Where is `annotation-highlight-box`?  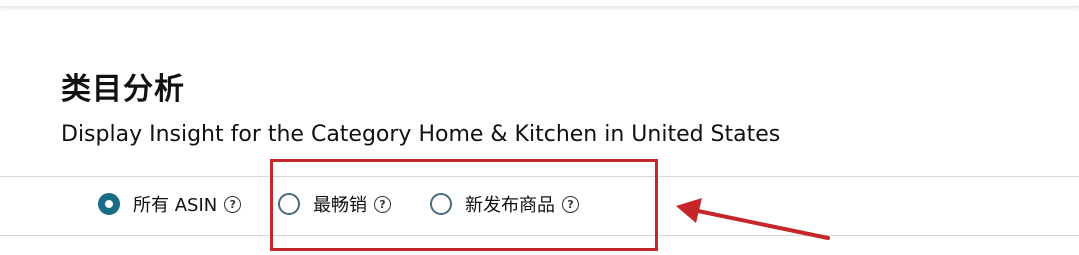 annotation-highlight-box is located at coordinates (464, 205).